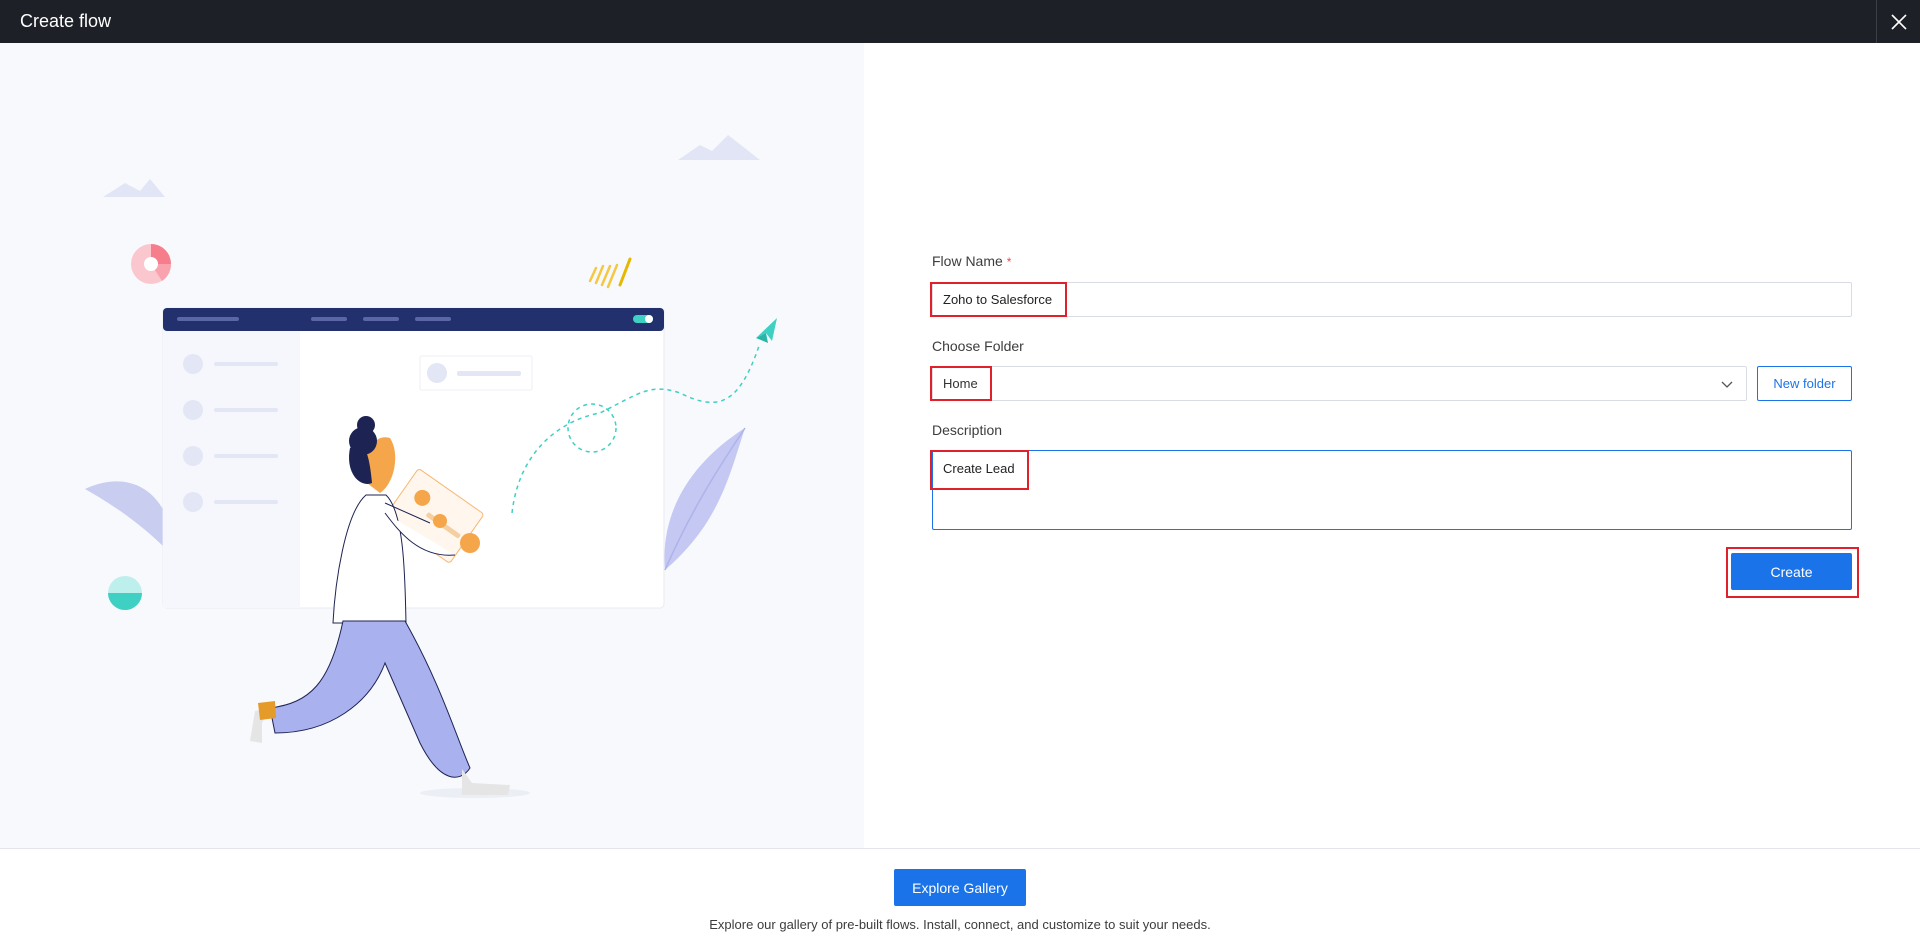 This screenshot has height=951, width=1920. I want to click on description-label: Description, so click(967, 430).